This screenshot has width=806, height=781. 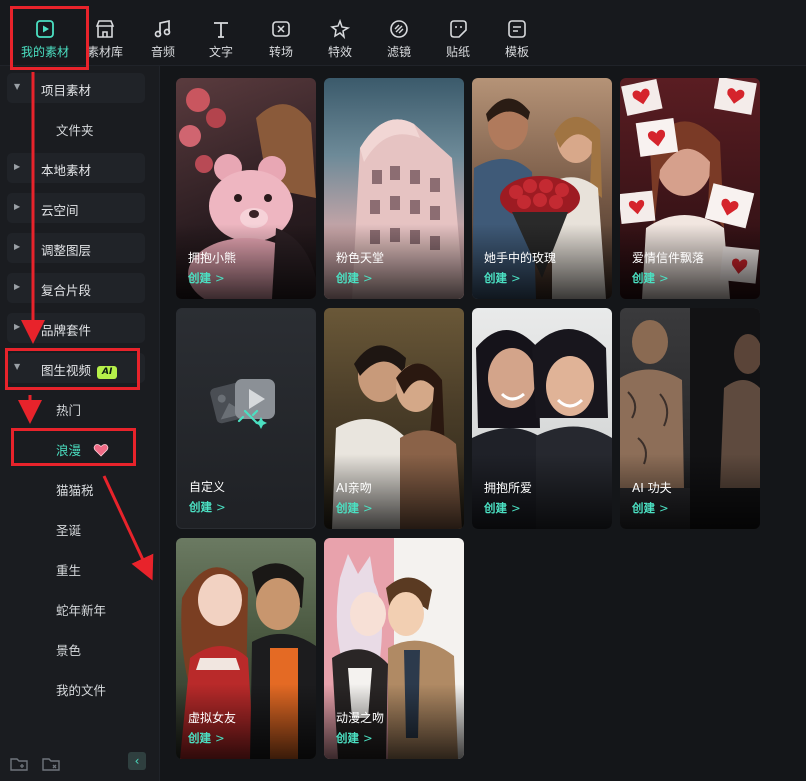 What do you see at coordinates (163, 29) in the screenshot?
I see `music-note-icon` at bounding box center [163, 29].